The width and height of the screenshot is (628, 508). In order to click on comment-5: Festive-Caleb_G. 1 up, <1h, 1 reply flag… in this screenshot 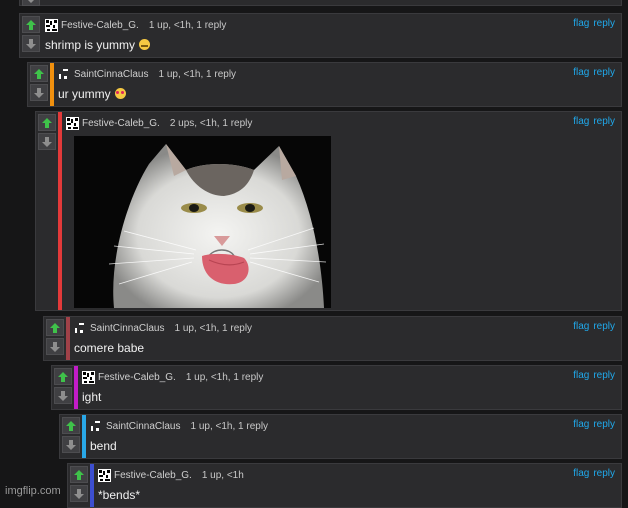, I will do `click(336, 387)`.